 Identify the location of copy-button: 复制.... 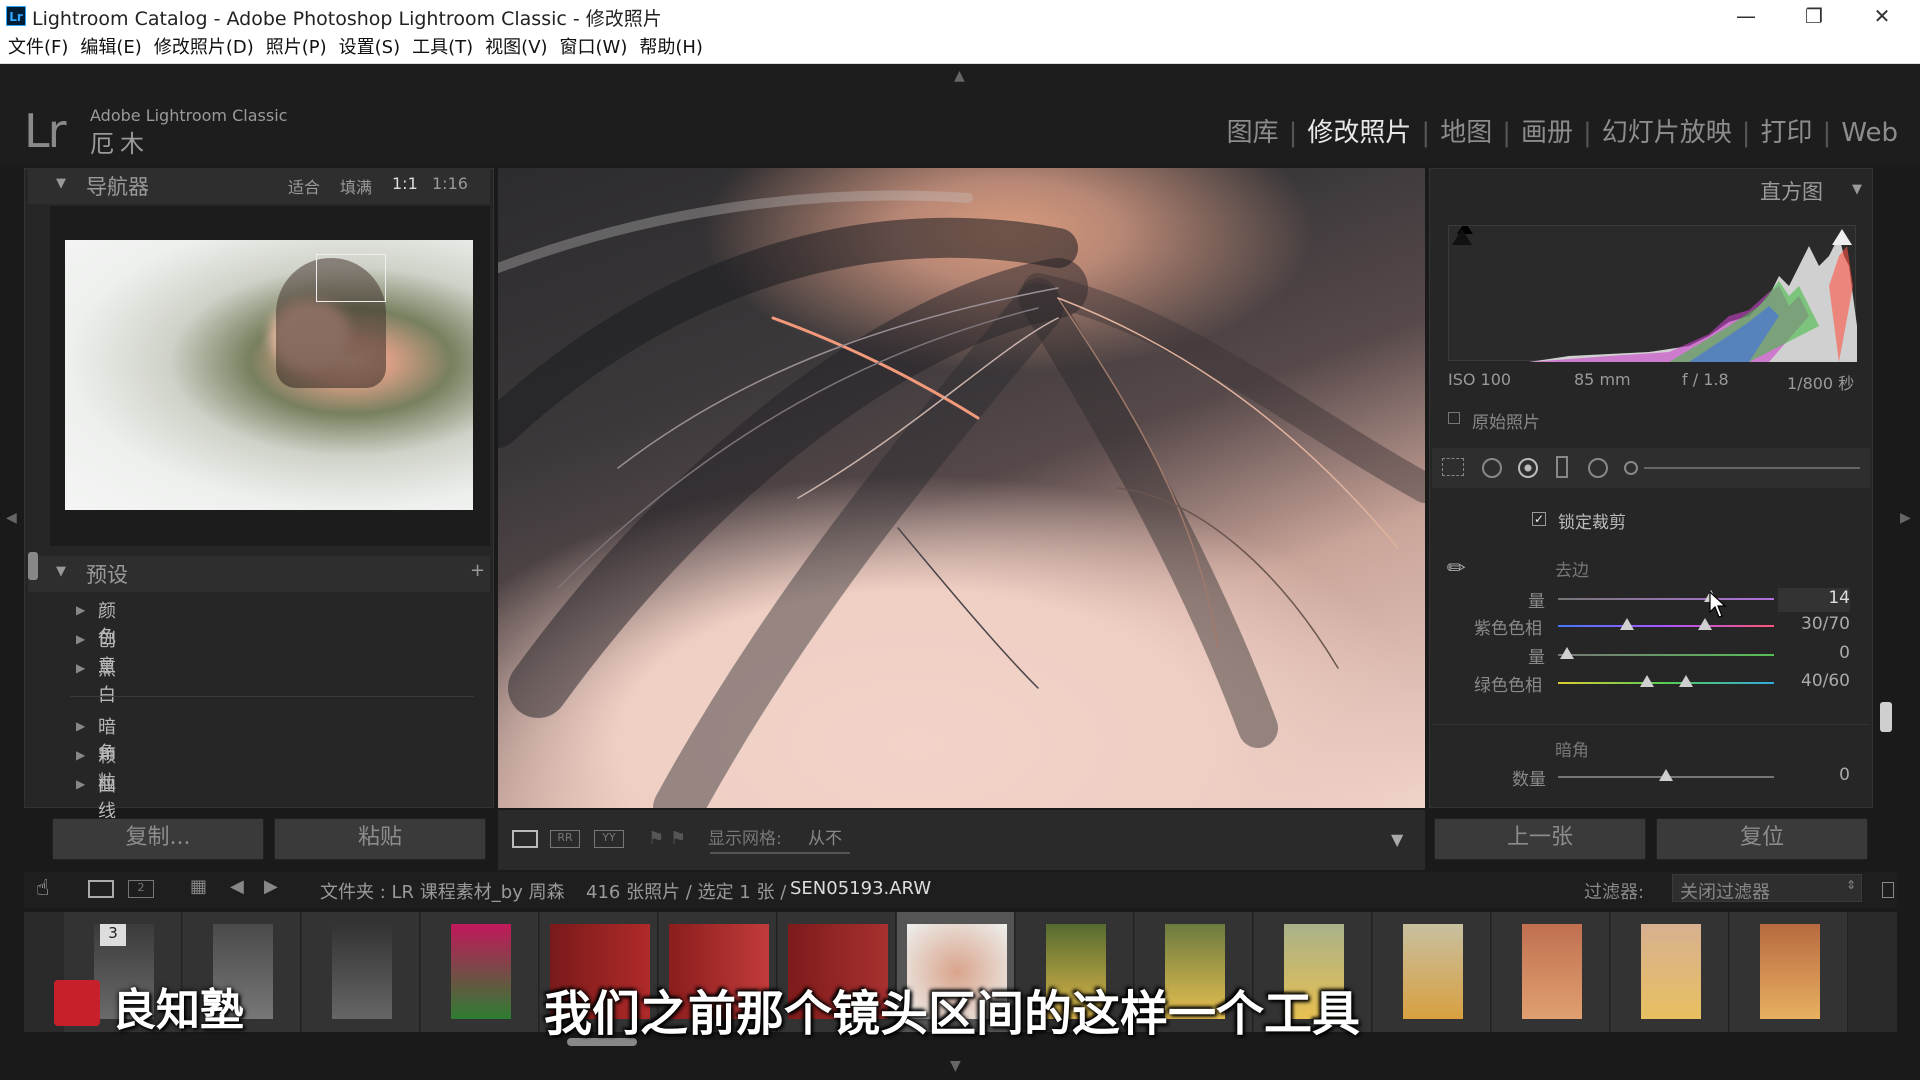
(158, 839).